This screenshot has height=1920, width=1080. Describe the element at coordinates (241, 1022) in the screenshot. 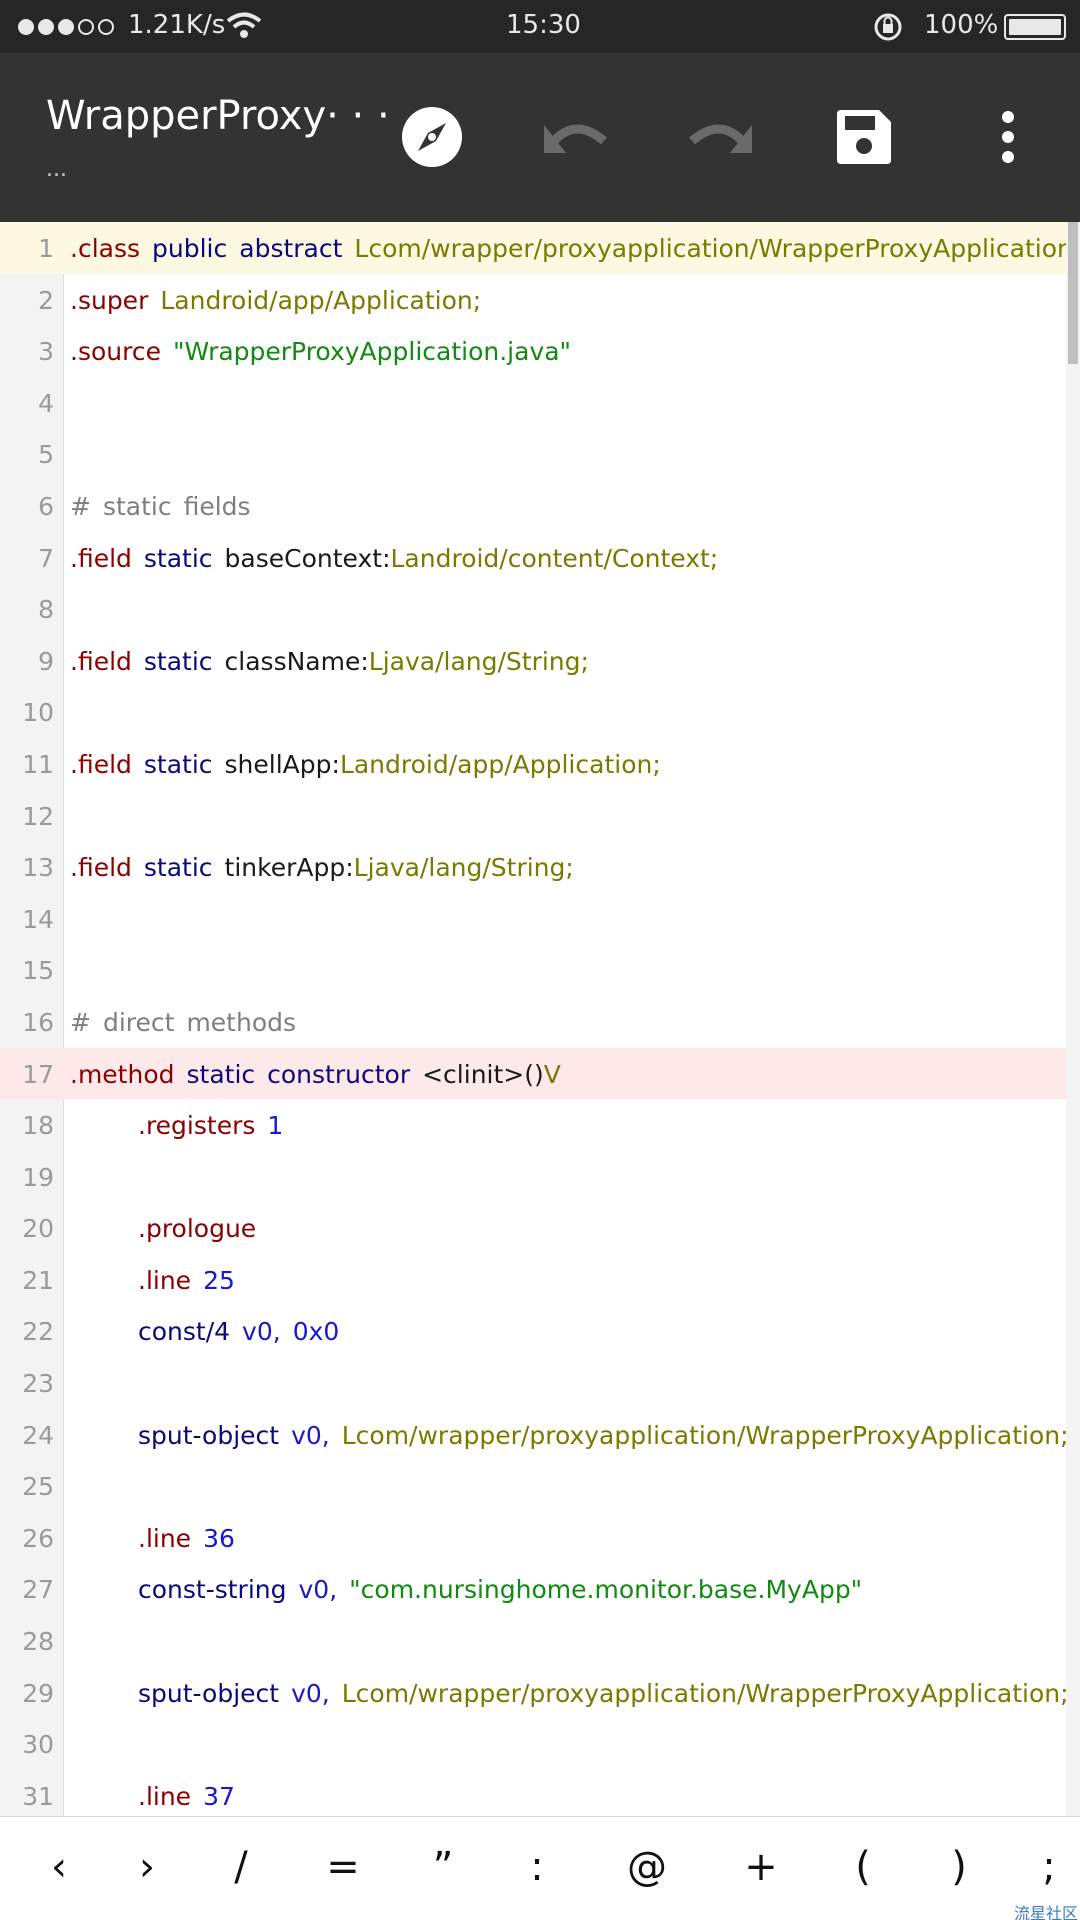

I see `code-token: methods` at that location.